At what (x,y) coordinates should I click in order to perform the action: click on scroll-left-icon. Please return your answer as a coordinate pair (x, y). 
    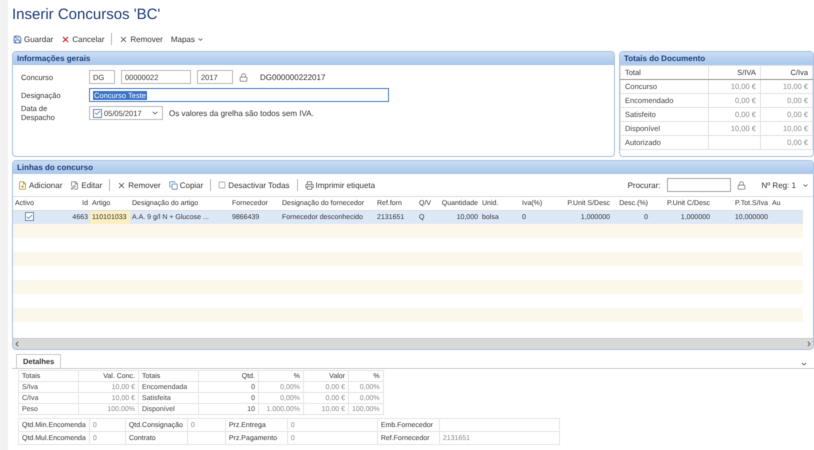
    Looking at the image, I should click on (17, 344).